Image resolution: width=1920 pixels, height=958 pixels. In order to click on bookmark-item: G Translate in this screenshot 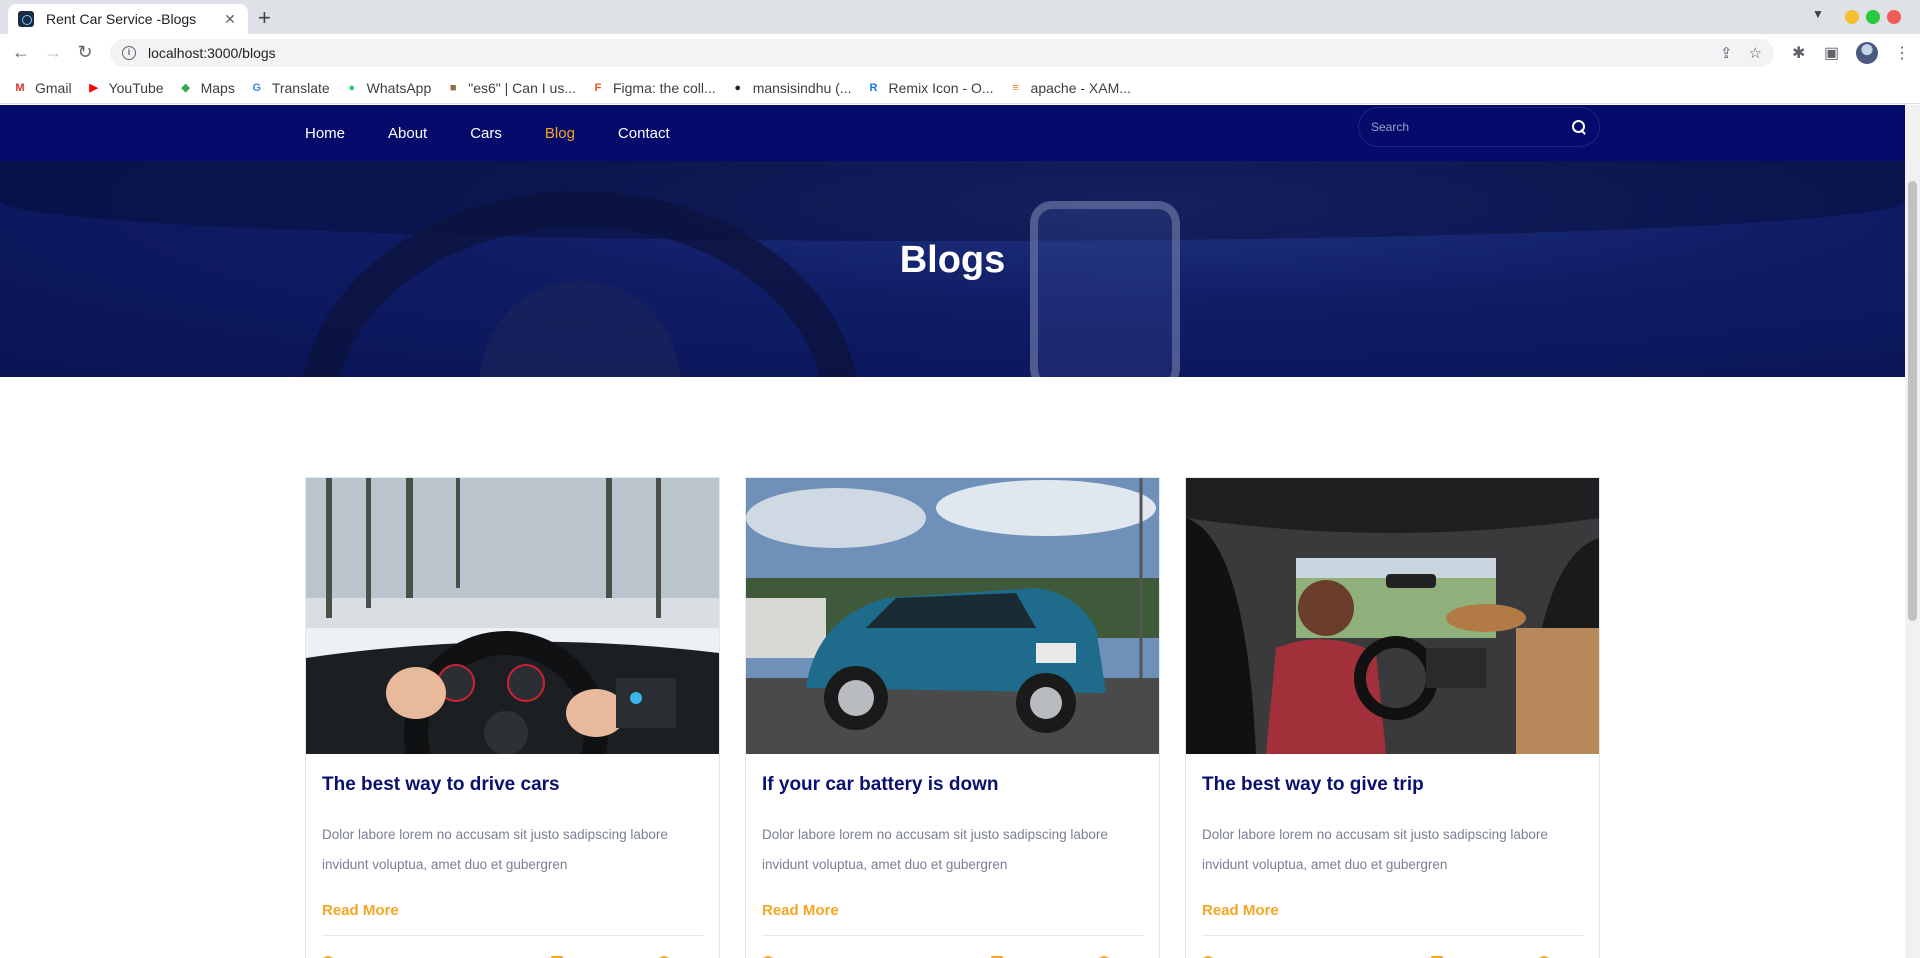, I will do `click(289, 88)`.